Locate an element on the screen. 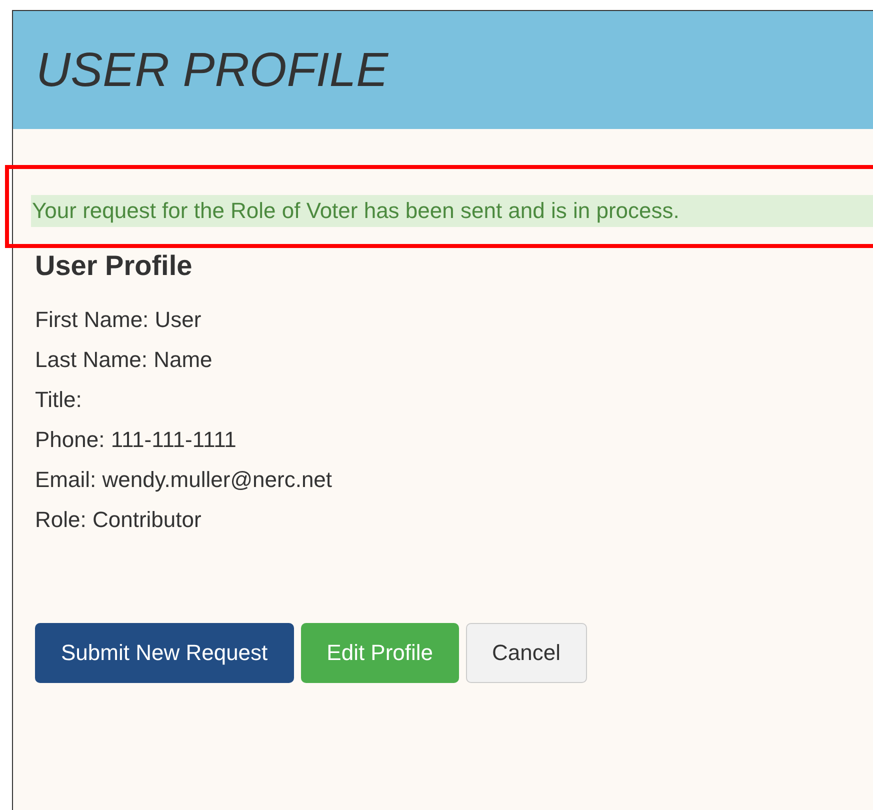 Image resolution: width=873 pixels, height=810 pixels. success-alert: Your request for the Role of Voter has been sent and is in process. is located at coordinates (452, 211).